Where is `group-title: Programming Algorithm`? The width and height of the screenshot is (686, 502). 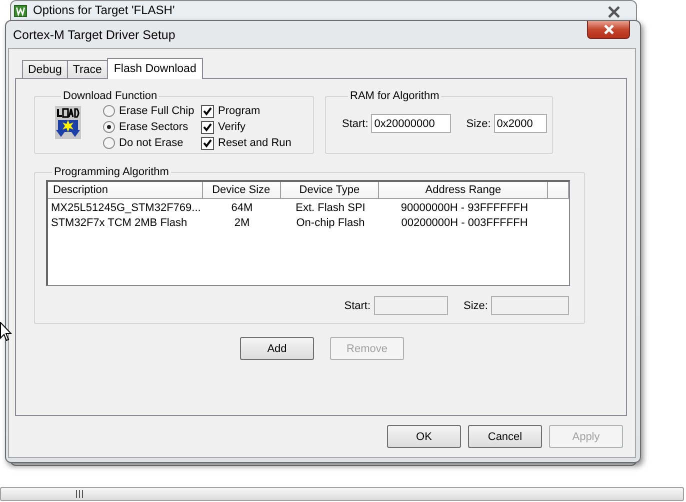
group-title: Programming Algorithm is located at coordinates (111, 172).